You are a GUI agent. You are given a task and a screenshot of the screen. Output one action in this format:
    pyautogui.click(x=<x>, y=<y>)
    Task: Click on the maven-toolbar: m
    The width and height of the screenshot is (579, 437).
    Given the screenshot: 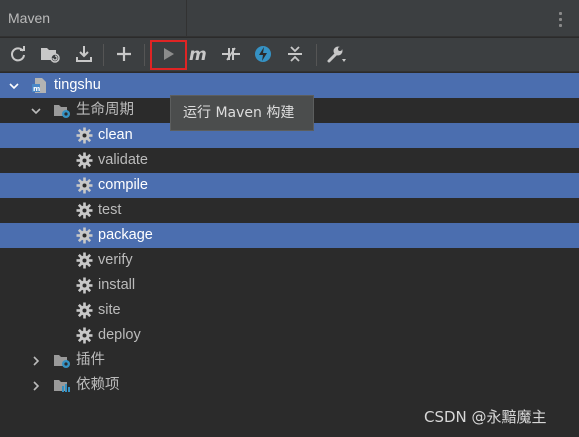 What is the action you would take?
    pyautogui.click(x=289, y=55)
    